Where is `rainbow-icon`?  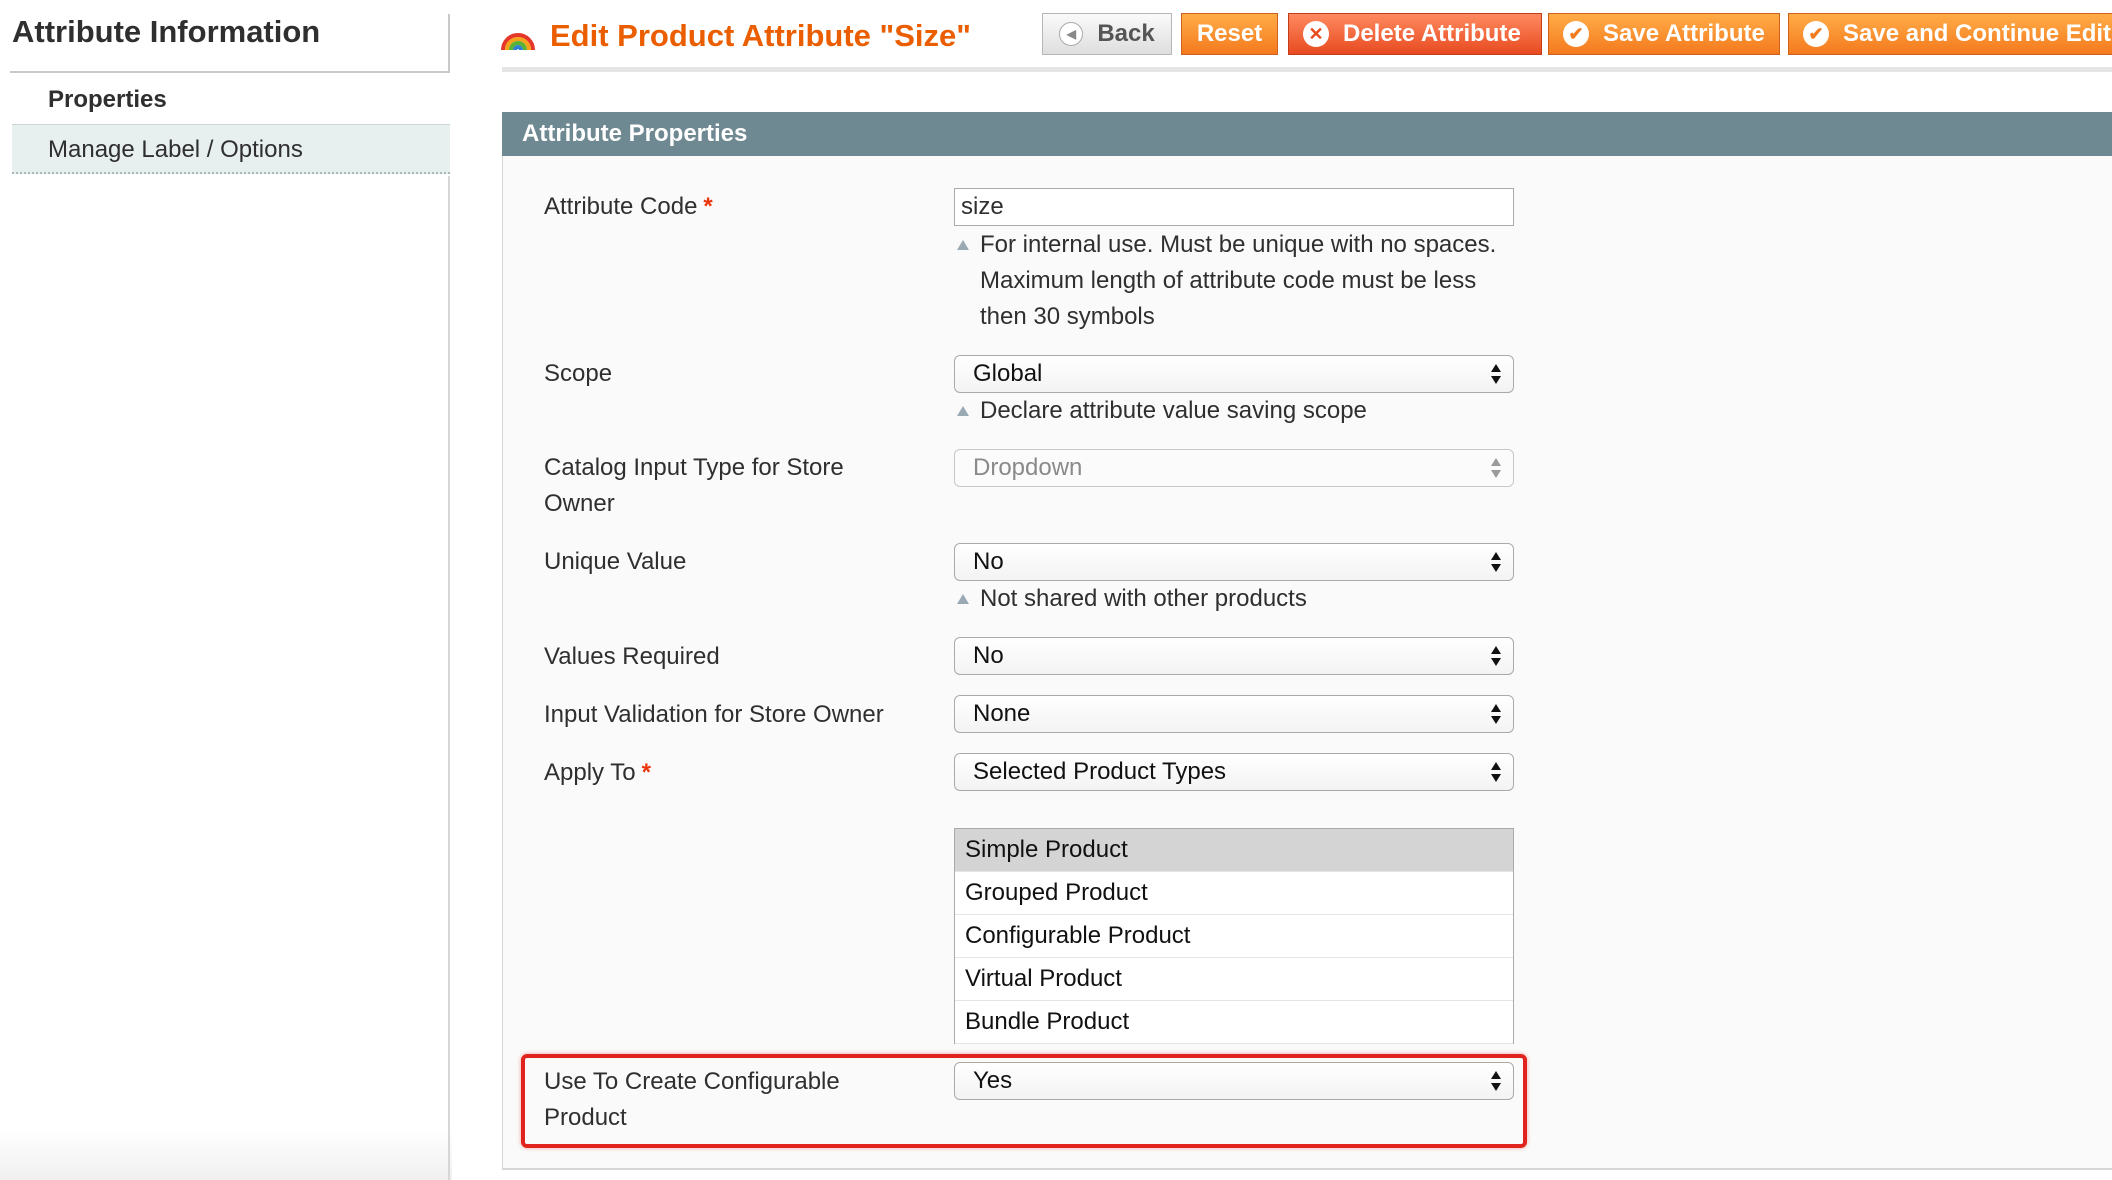
rainbow-icon is located at coordinates (518, 42).